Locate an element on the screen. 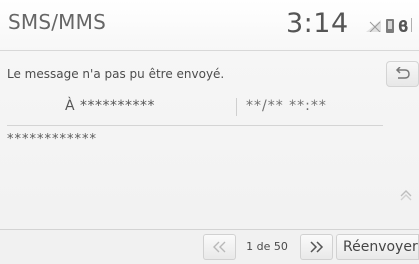 The height and width of the screenshot is (264, 419). phone-icon is located at coordinates (390, 26).